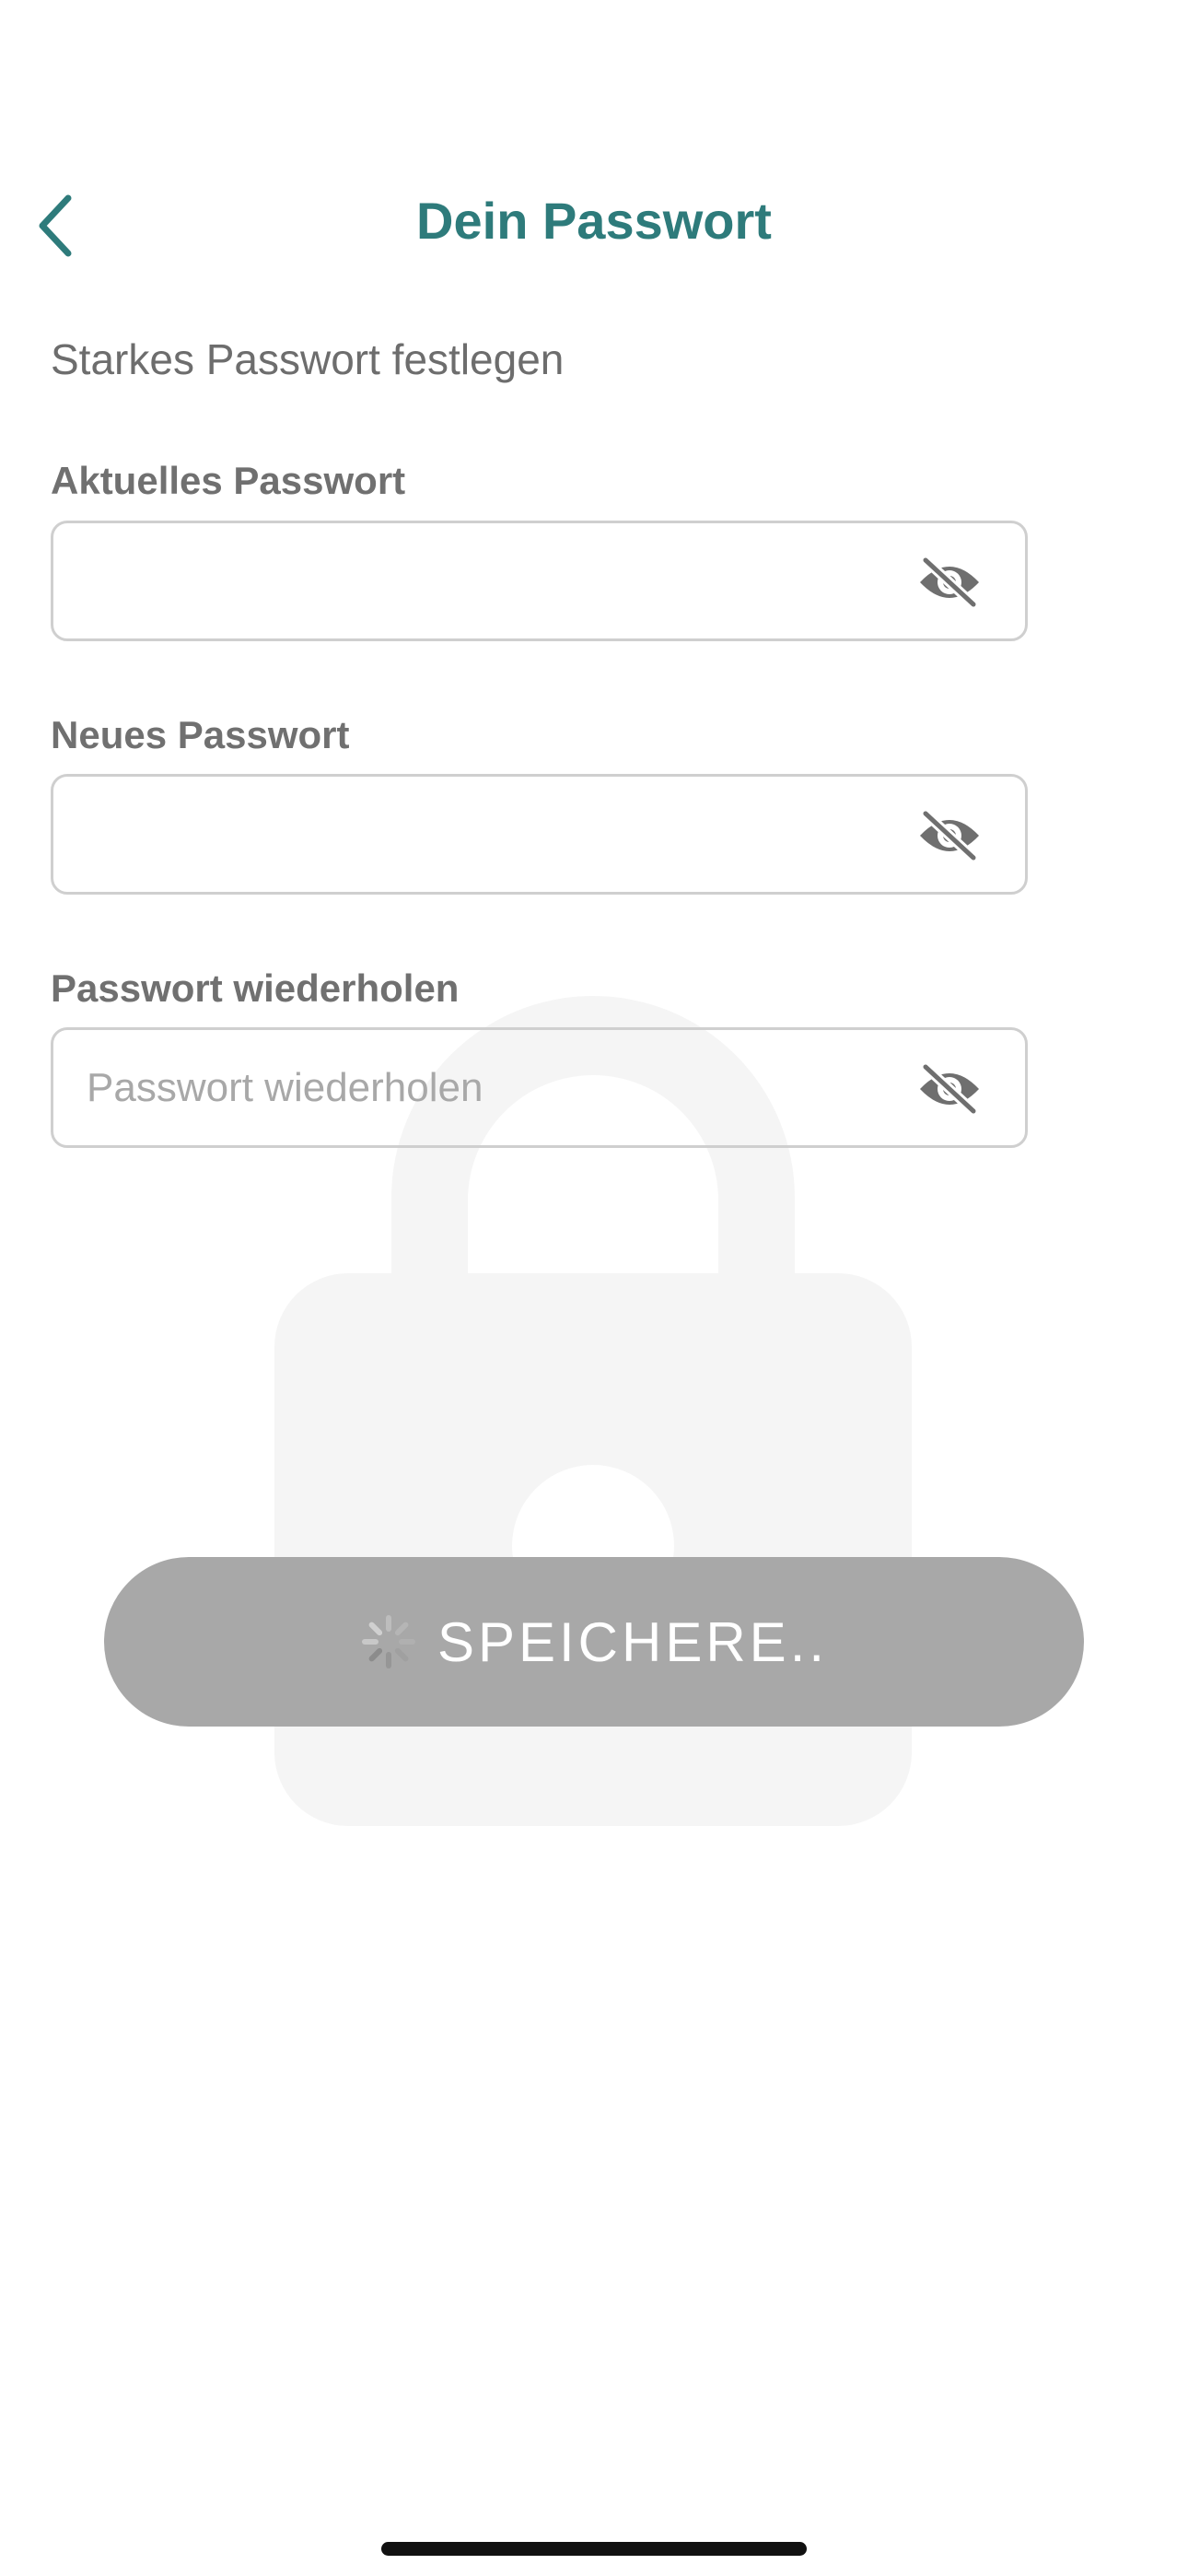 The width and height of the screenshot is (1188, 2576). I want to click on repeat-password-field, so click(539, 1087).